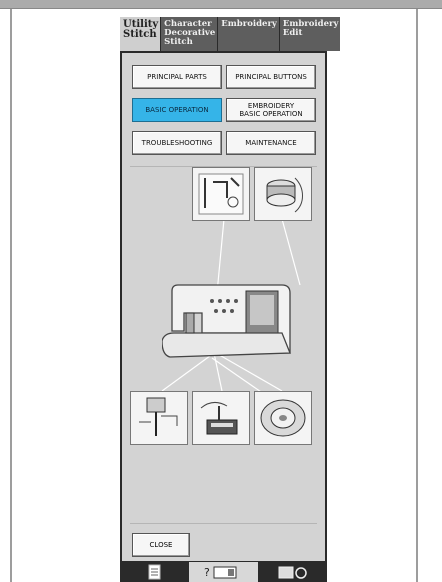 The width and height of the screenshot is (442, 582). Describe the element at coordinates (249, 34) in the screenshot. I see `tab-embroidery: Embroidery` at that location.